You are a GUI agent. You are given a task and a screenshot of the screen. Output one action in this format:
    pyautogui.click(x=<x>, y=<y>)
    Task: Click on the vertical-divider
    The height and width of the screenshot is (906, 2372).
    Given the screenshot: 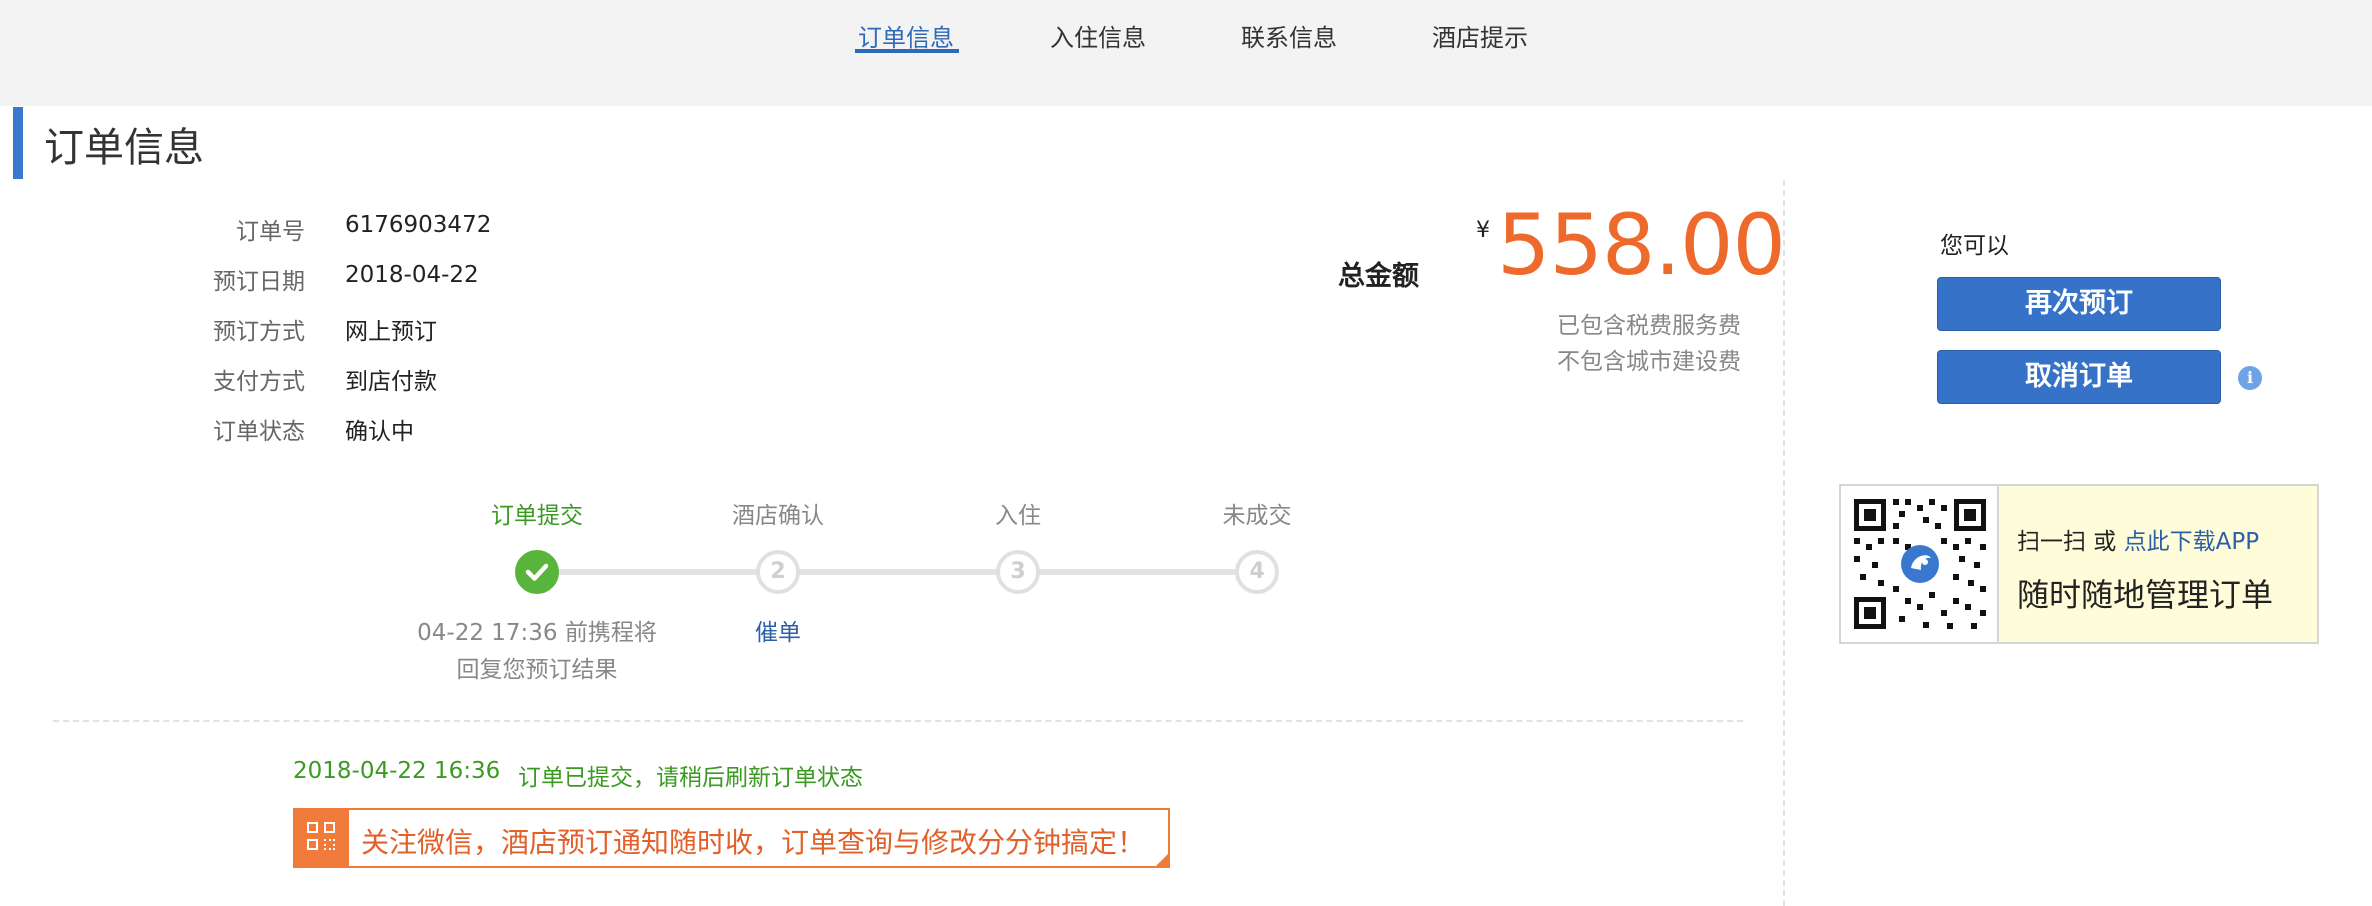 What is the action you would take?
    pyautogui.click(x=1784, y=543)
    